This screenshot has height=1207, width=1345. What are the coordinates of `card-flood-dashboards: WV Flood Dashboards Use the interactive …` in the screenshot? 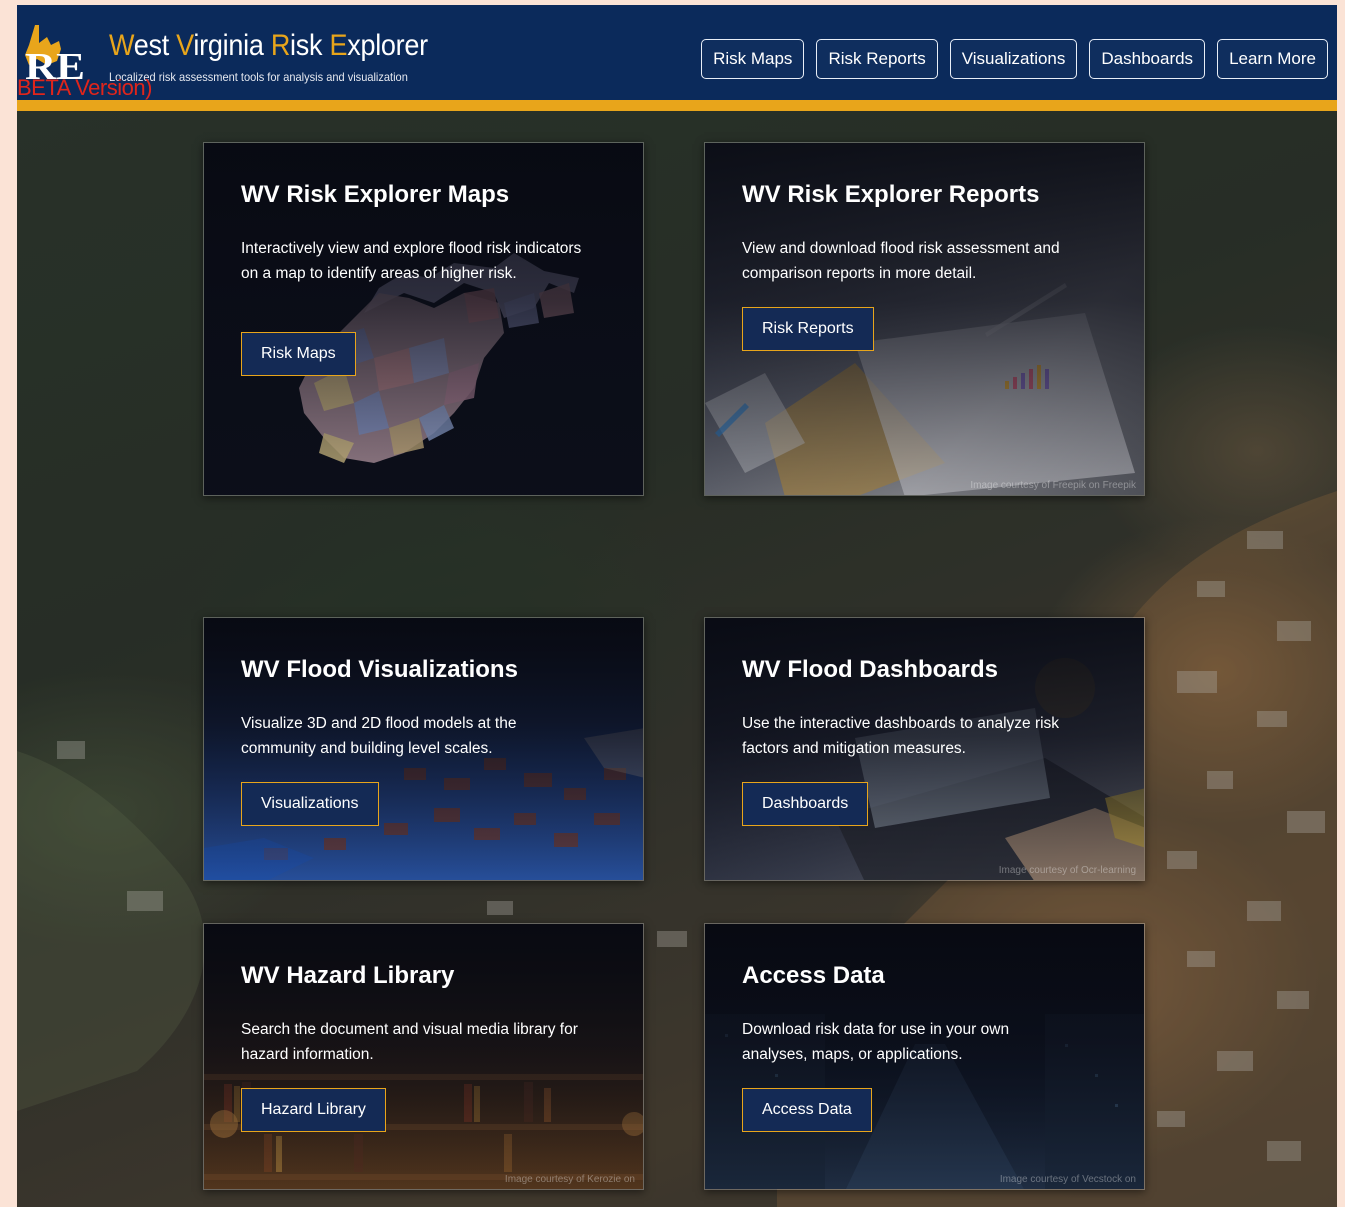 It's located at (924, 749).